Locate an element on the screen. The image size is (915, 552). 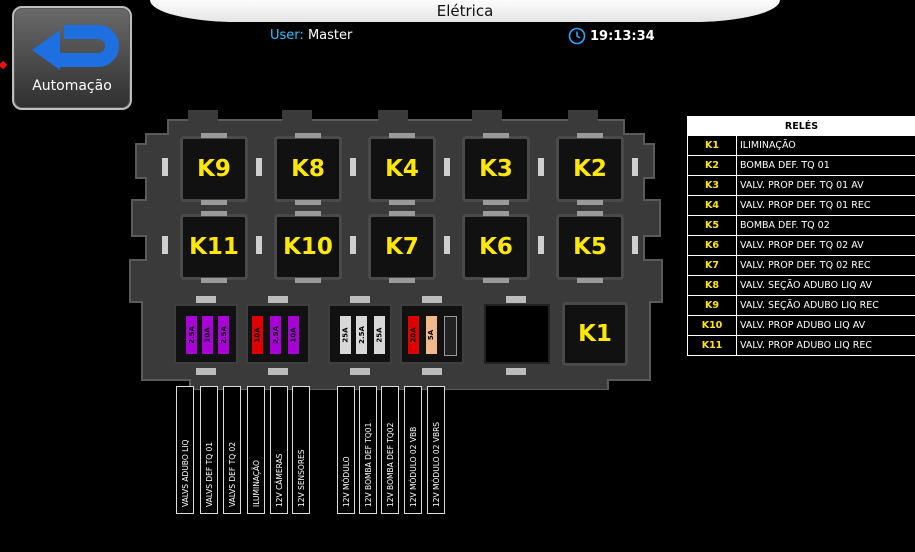
fuse-block-1: 2.5A 10A 2.5A is located at coordinates (206, 334).